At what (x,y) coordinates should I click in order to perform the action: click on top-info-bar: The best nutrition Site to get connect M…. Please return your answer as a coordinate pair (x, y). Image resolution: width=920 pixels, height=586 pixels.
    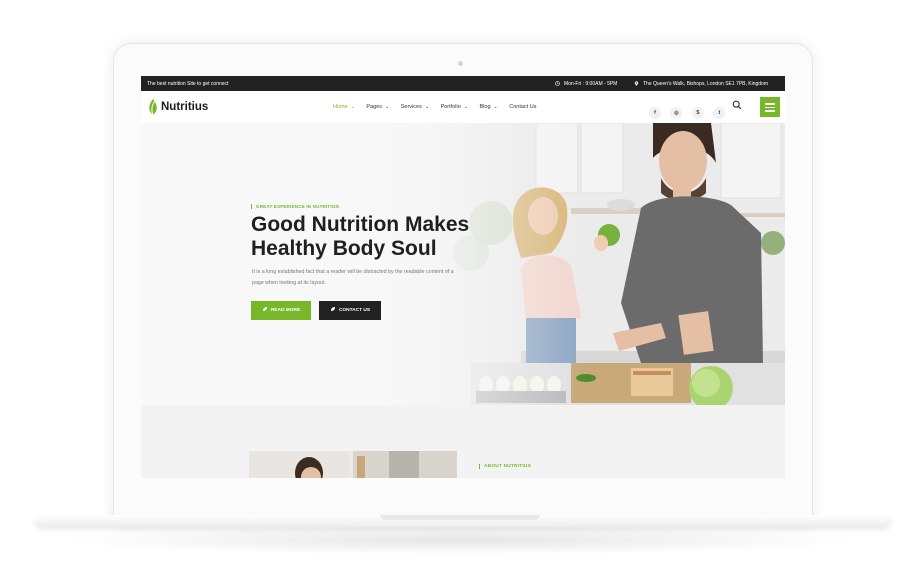
    Looking at the image, I should click on (463, 83).